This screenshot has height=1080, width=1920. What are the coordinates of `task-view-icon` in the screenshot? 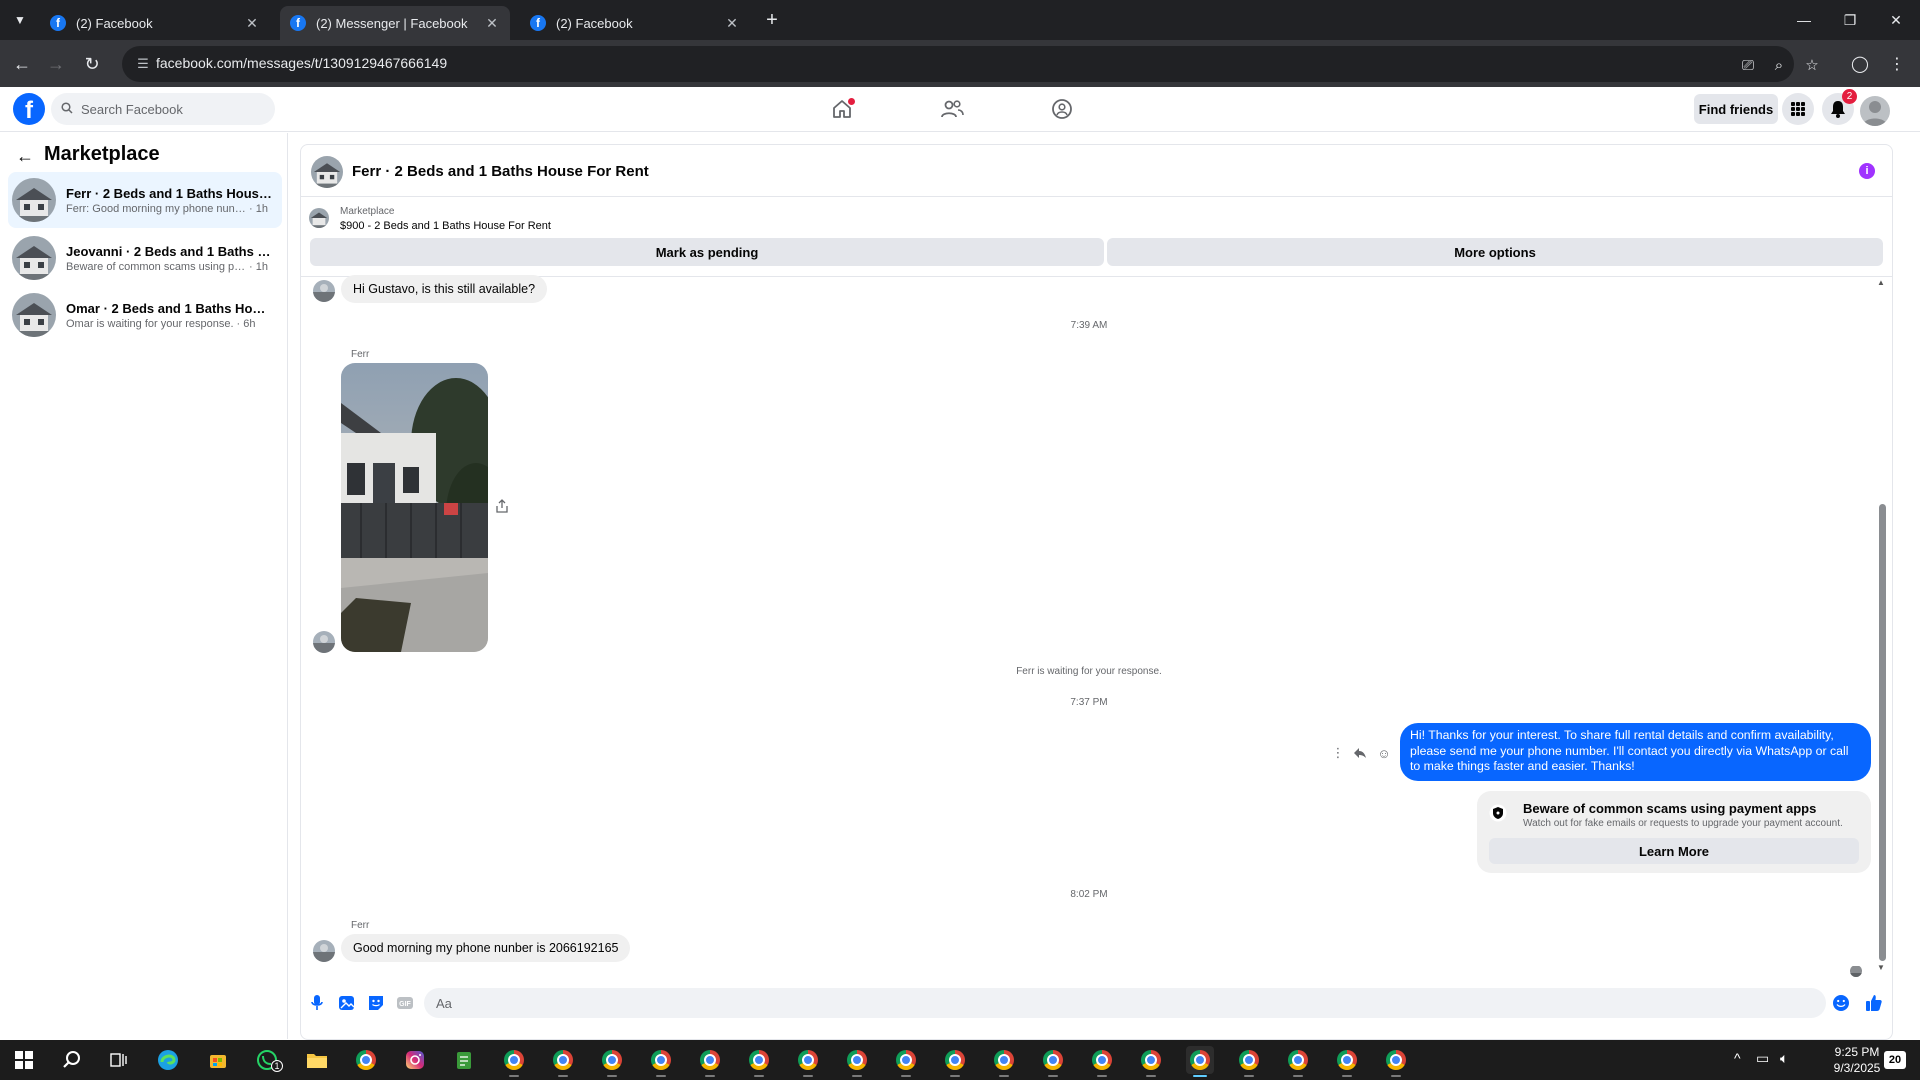 It's located at (119, 1060).